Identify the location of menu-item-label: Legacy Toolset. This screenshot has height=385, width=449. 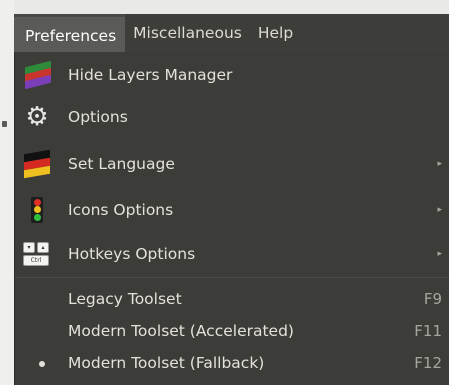
(125, 299).